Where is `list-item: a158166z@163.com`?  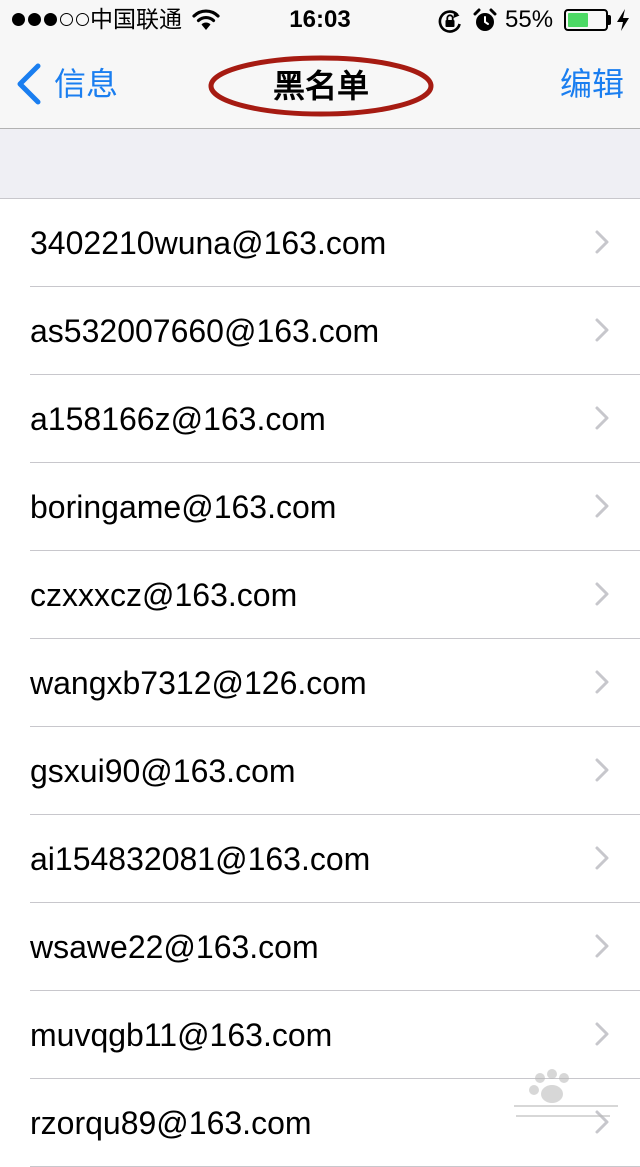 list-item: a158166z@163.com is located at coordinates (320, 419).